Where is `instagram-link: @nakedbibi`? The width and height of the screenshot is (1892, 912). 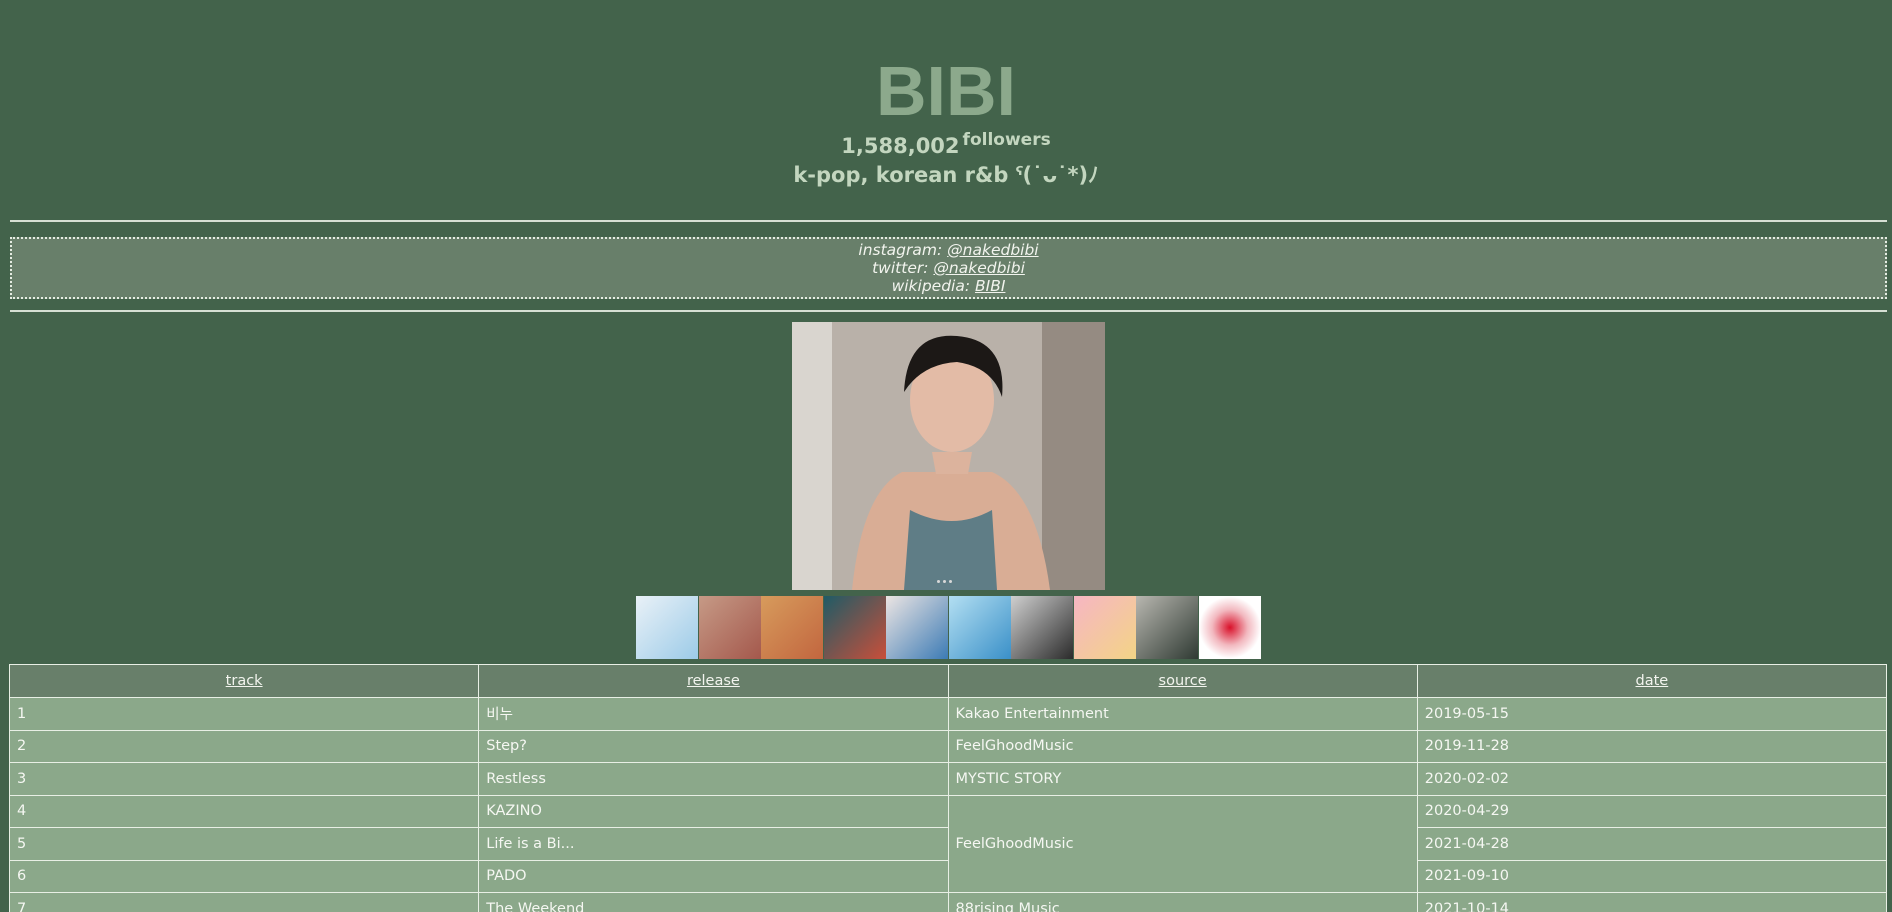
instagram-link: @nakedbibi is located at coordinates (992, 250).